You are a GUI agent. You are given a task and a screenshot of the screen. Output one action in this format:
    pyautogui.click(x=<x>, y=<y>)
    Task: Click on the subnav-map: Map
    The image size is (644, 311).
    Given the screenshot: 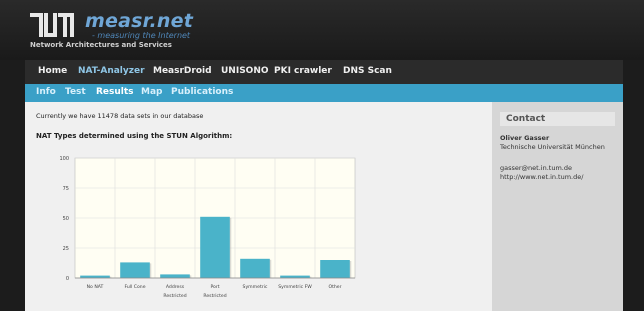 What is the action you would take?
    pyautogui.click(x=151, y=92)
    